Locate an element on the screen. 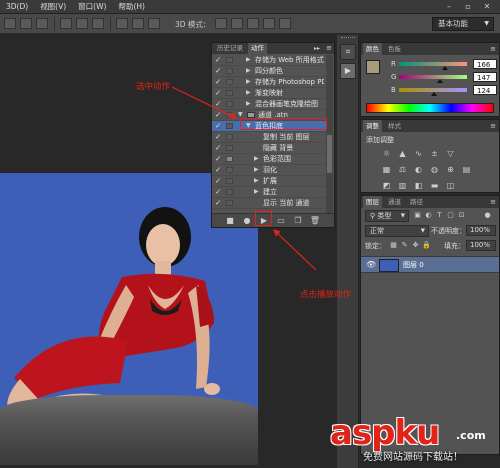  auto-align-icon is located at coordinates (154, 23).